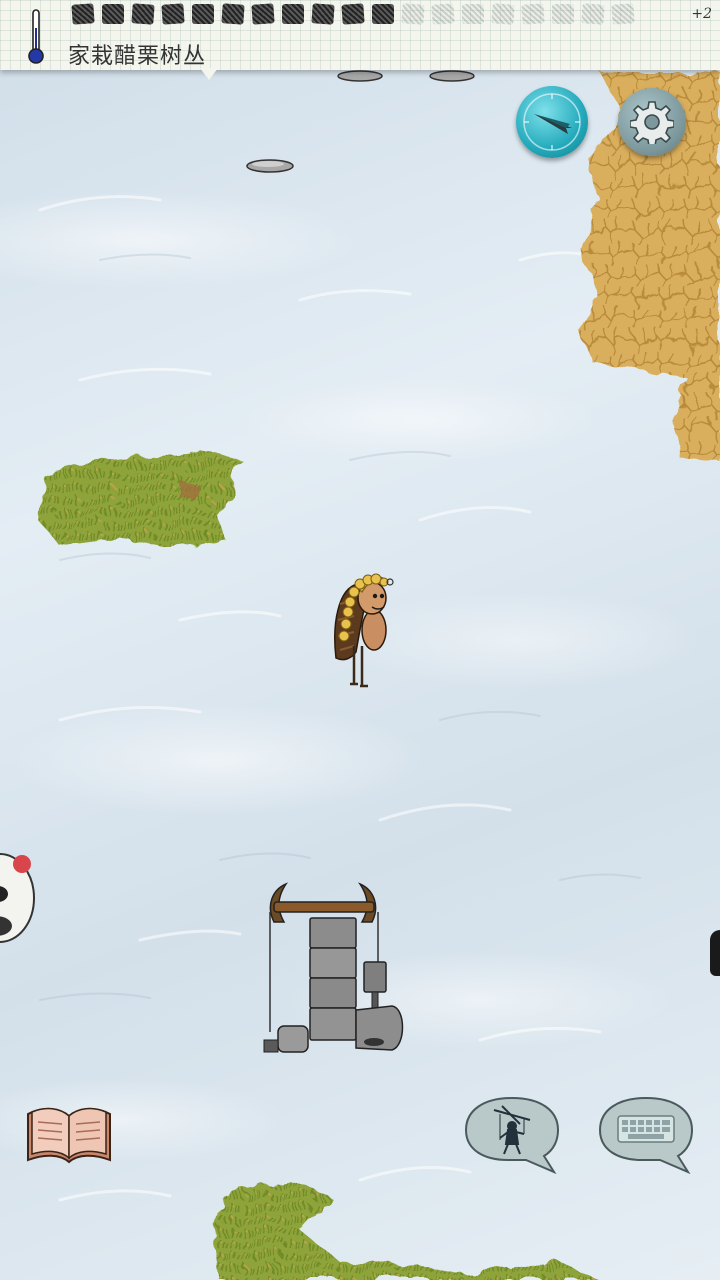 The width and height of the screenshot is (720, 1280). I want to click on grass-patch-bottom, so click(407, 1231).